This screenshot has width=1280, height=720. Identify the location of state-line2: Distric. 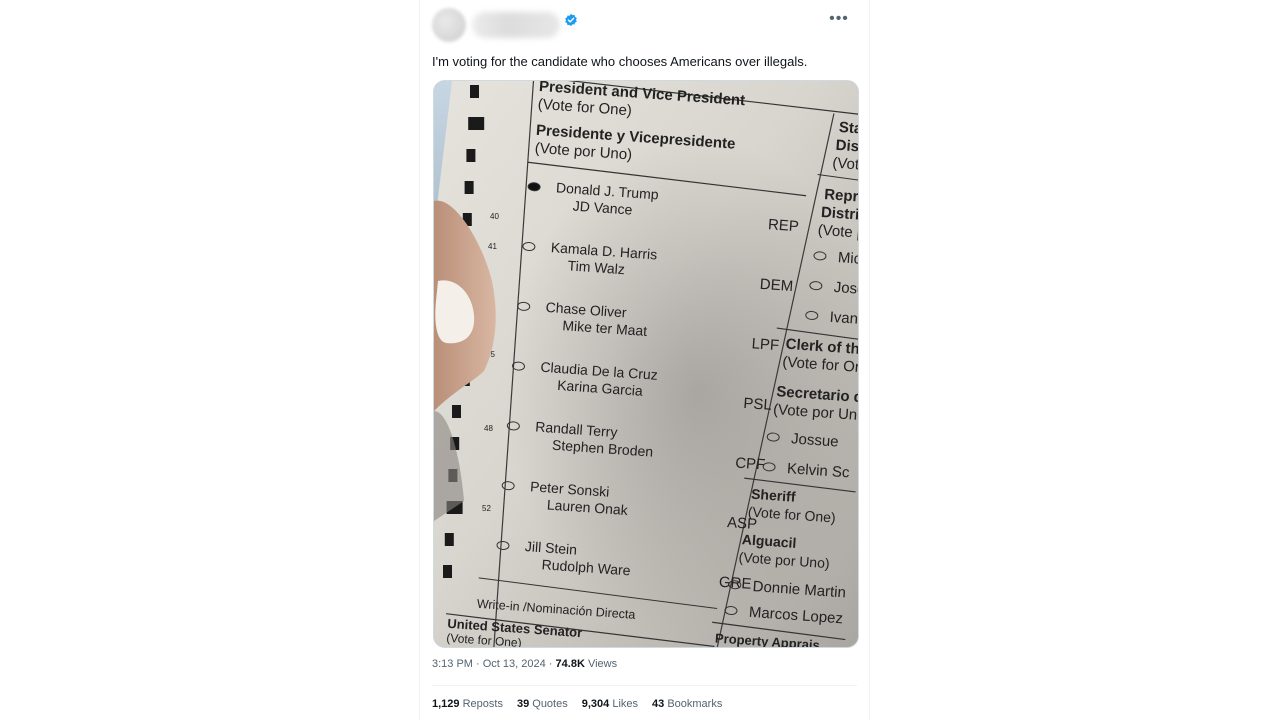
(846, 147).